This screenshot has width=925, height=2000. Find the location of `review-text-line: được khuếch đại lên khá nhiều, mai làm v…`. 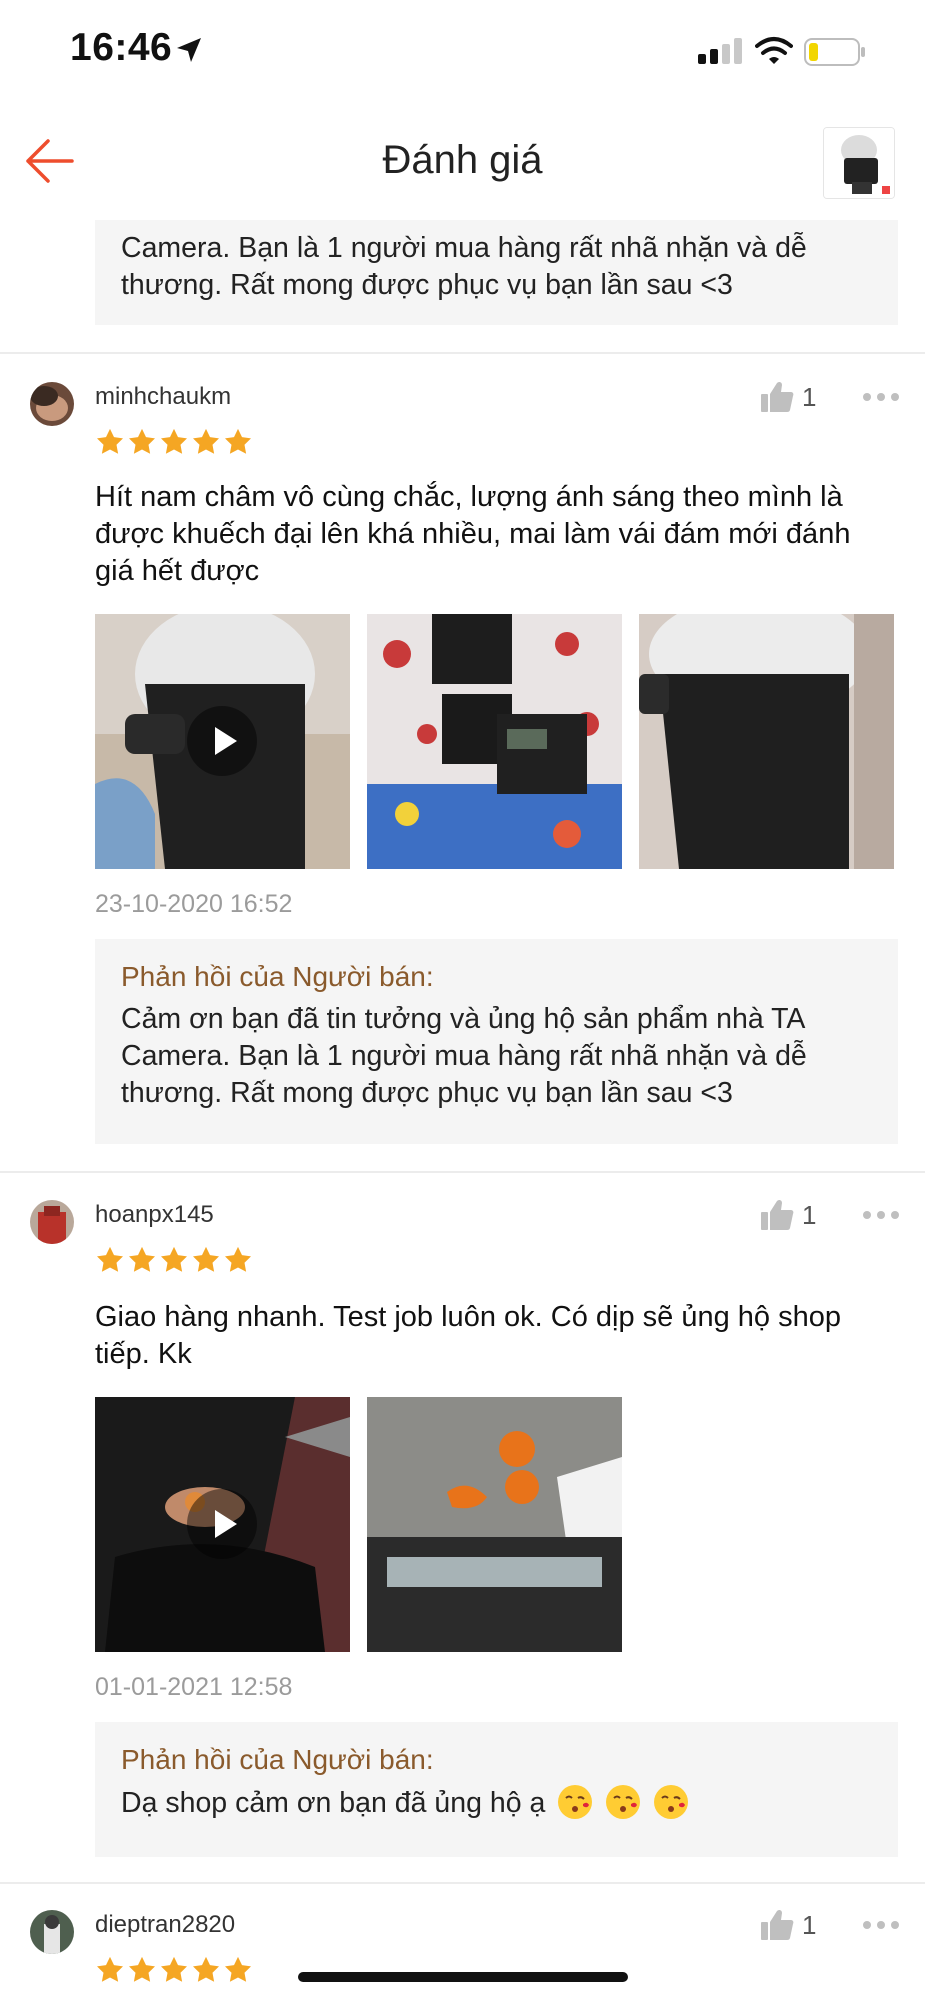

review-text-line: được khuếch đại lên khá nhiều, mai làm v… is located at coordinates (473, 534).